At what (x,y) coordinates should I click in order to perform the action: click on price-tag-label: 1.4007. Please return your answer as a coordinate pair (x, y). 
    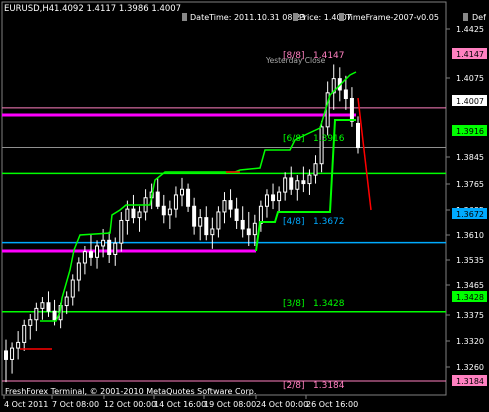
    Looking at the image, I should click on (470, 101).